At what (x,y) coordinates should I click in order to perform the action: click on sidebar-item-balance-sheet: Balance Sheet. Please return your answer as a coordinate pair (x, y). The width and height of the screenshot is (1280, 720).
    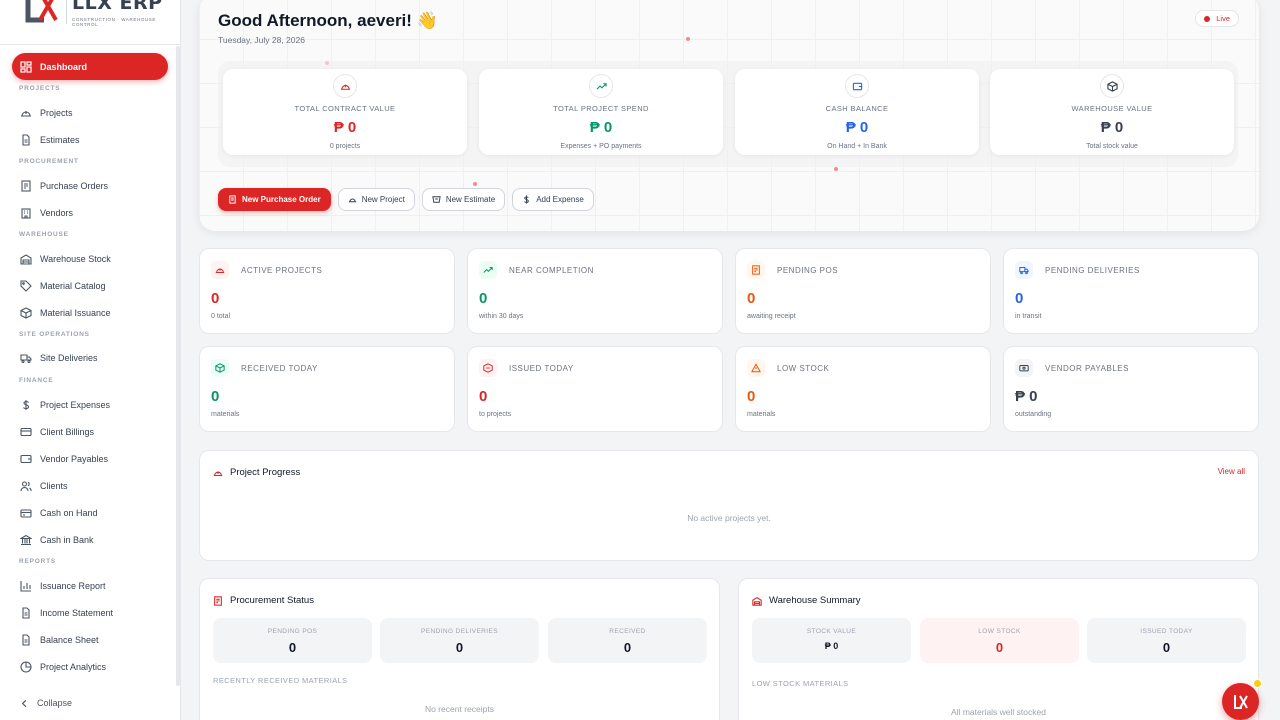
    Looking at the image, I should click on (90, 639).